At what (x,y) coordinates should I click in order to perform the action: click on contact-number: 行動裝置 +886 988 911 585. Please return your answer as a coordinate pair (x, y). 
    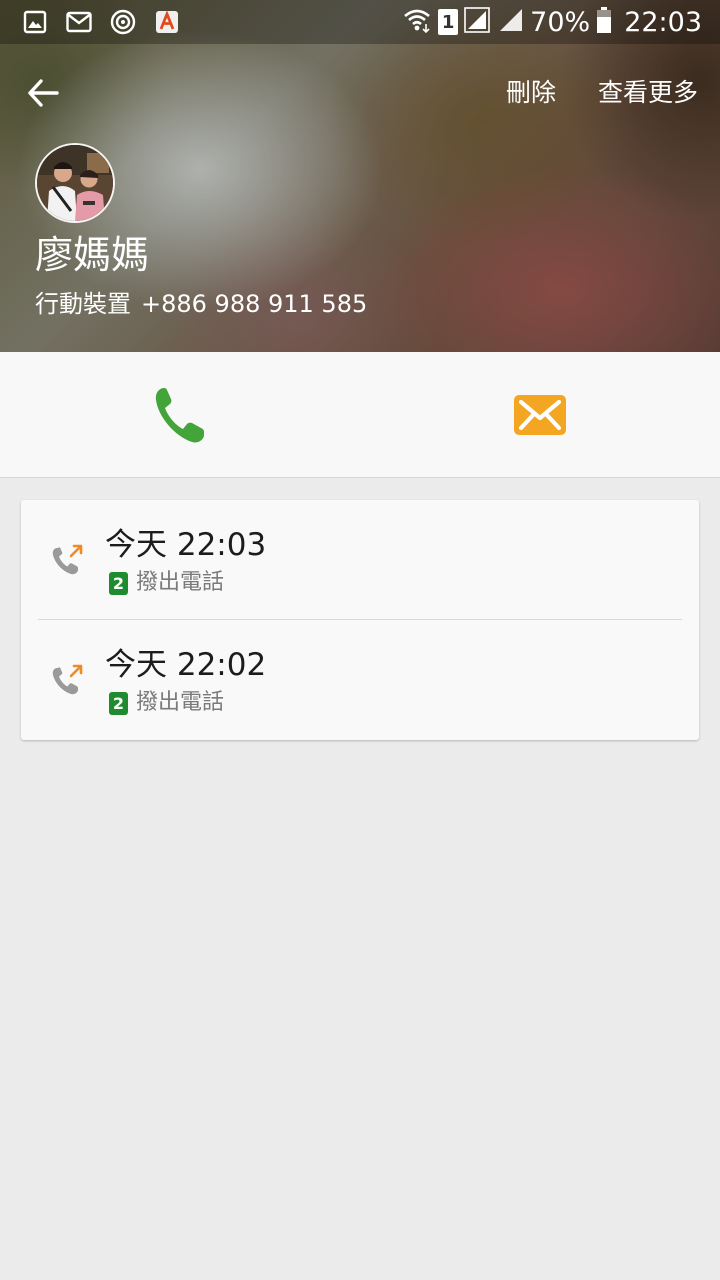
    Looking at the image, I should click on (201, 304).